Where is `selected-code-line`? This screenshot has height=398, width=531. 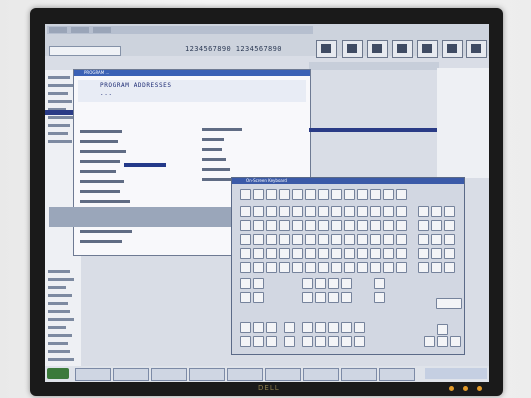
selected-code-line is located at coordinates (145, 165).